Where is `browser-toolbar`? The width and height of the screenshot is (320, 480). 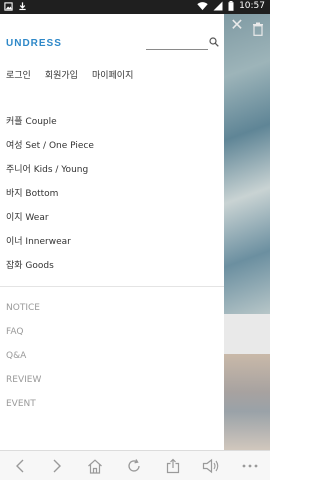 browser-toolbar is located at coordinates (135, 465).